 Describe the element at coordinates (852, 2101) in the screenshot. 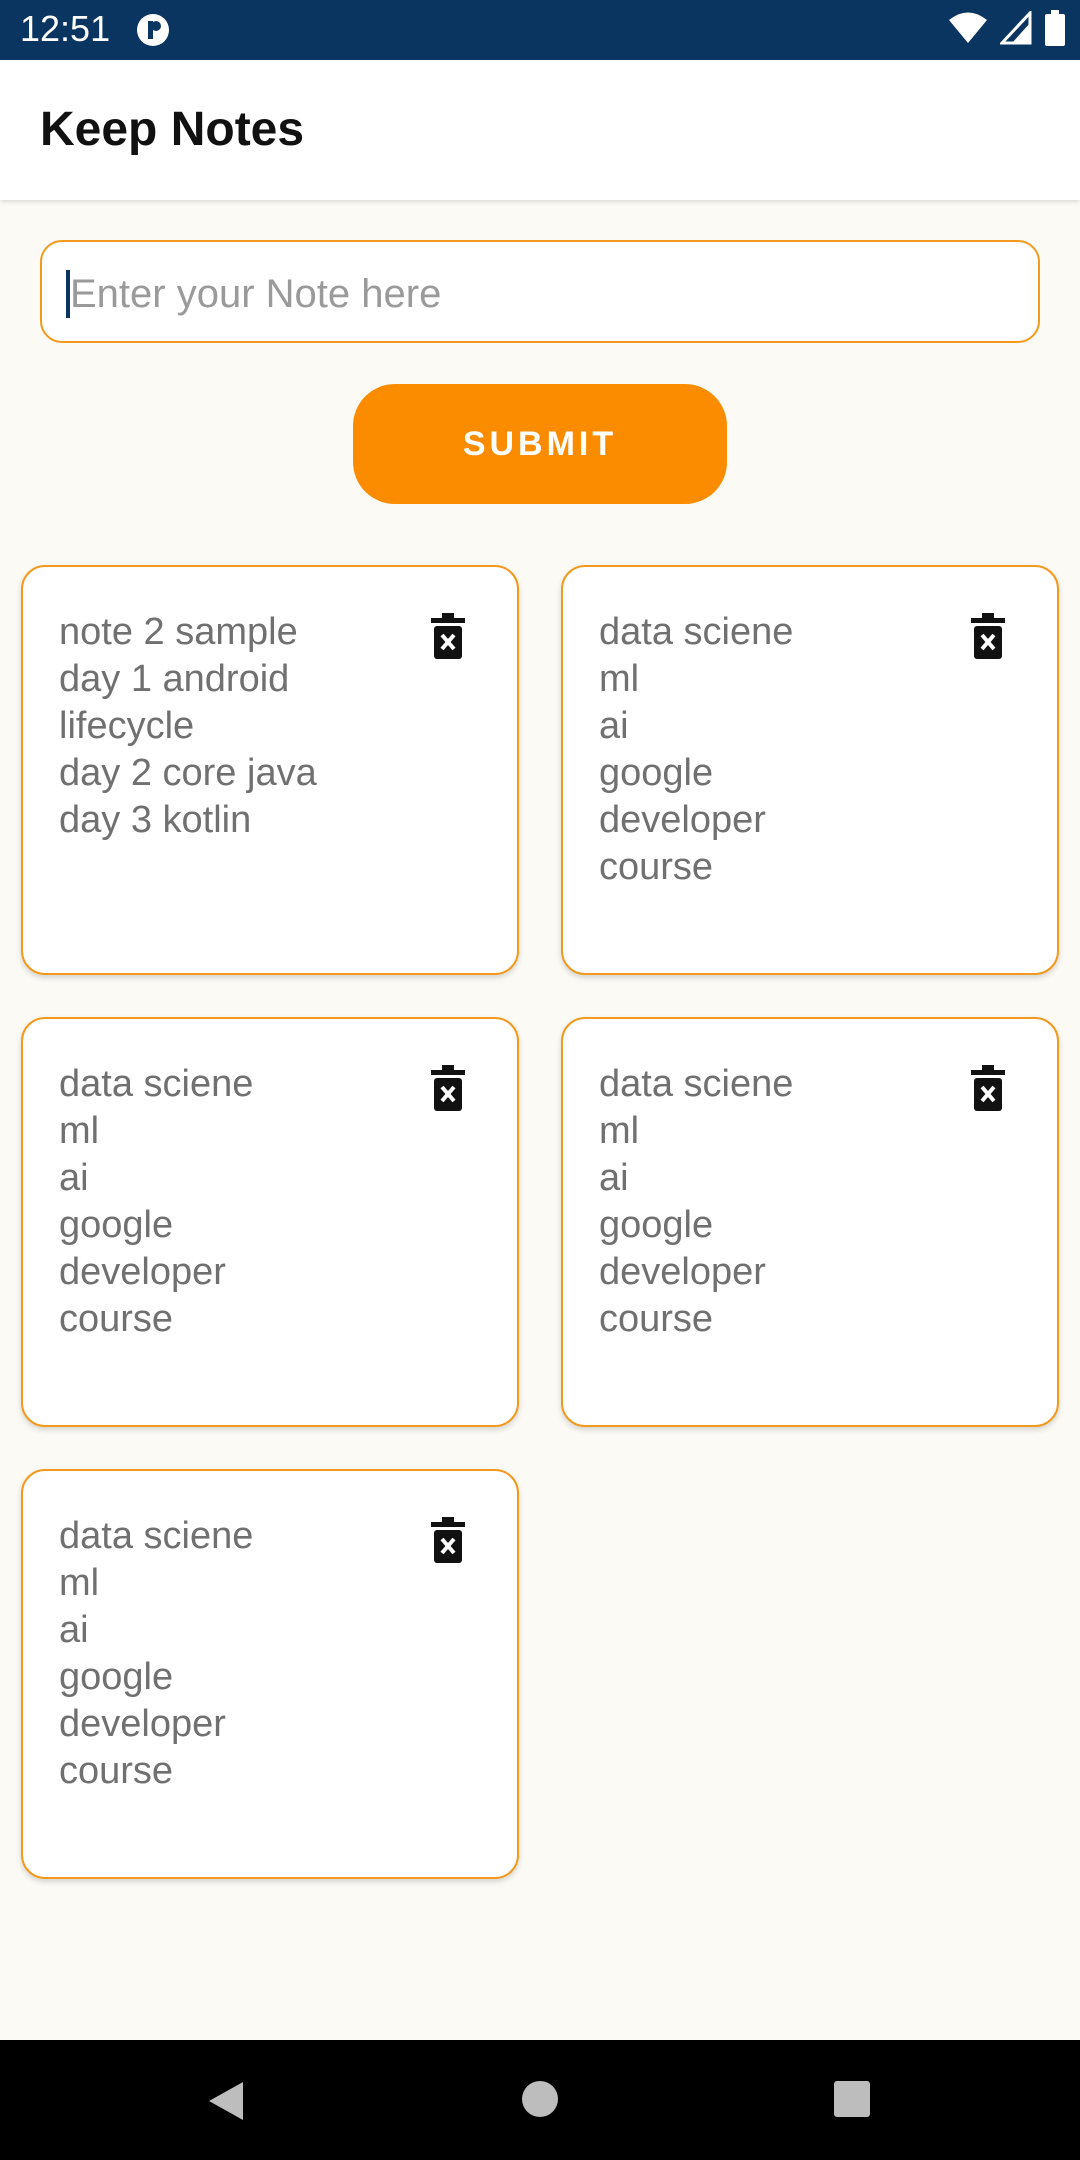

I see `recents-icon` at that location.